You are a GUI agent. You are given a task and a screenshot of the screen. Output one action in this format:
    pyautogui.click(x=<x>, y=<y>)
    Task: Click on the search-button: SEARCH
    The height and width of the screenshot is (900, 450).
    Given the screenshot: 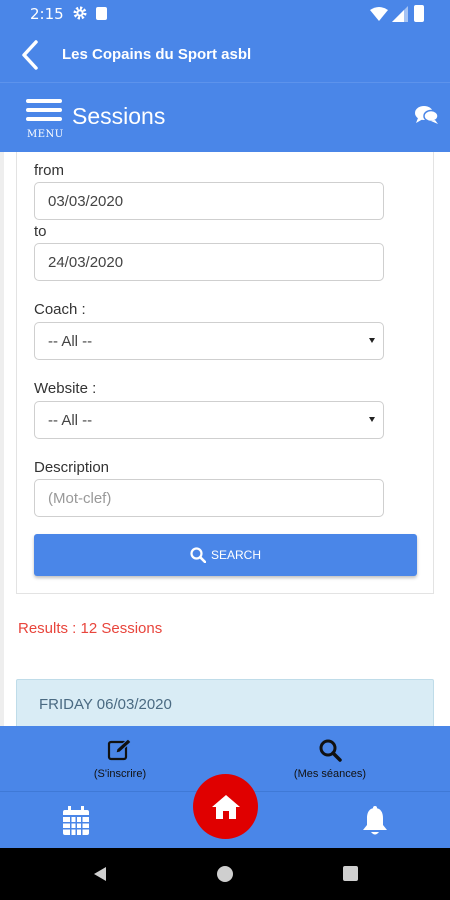 What is the action you would take?
    pyautogui.click(x=225, y=555)
    